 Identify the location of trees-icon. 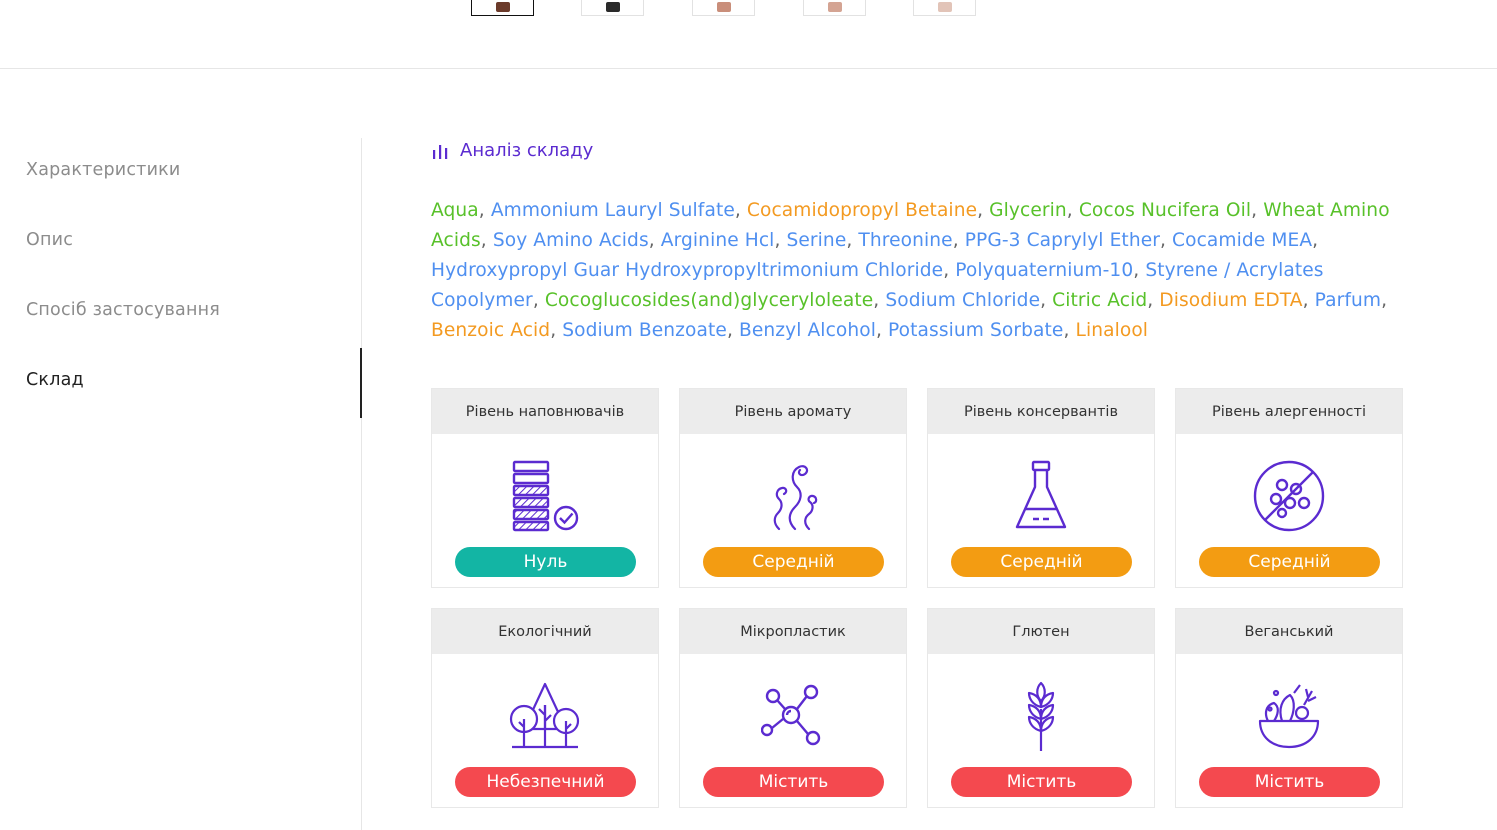
(545, 716).